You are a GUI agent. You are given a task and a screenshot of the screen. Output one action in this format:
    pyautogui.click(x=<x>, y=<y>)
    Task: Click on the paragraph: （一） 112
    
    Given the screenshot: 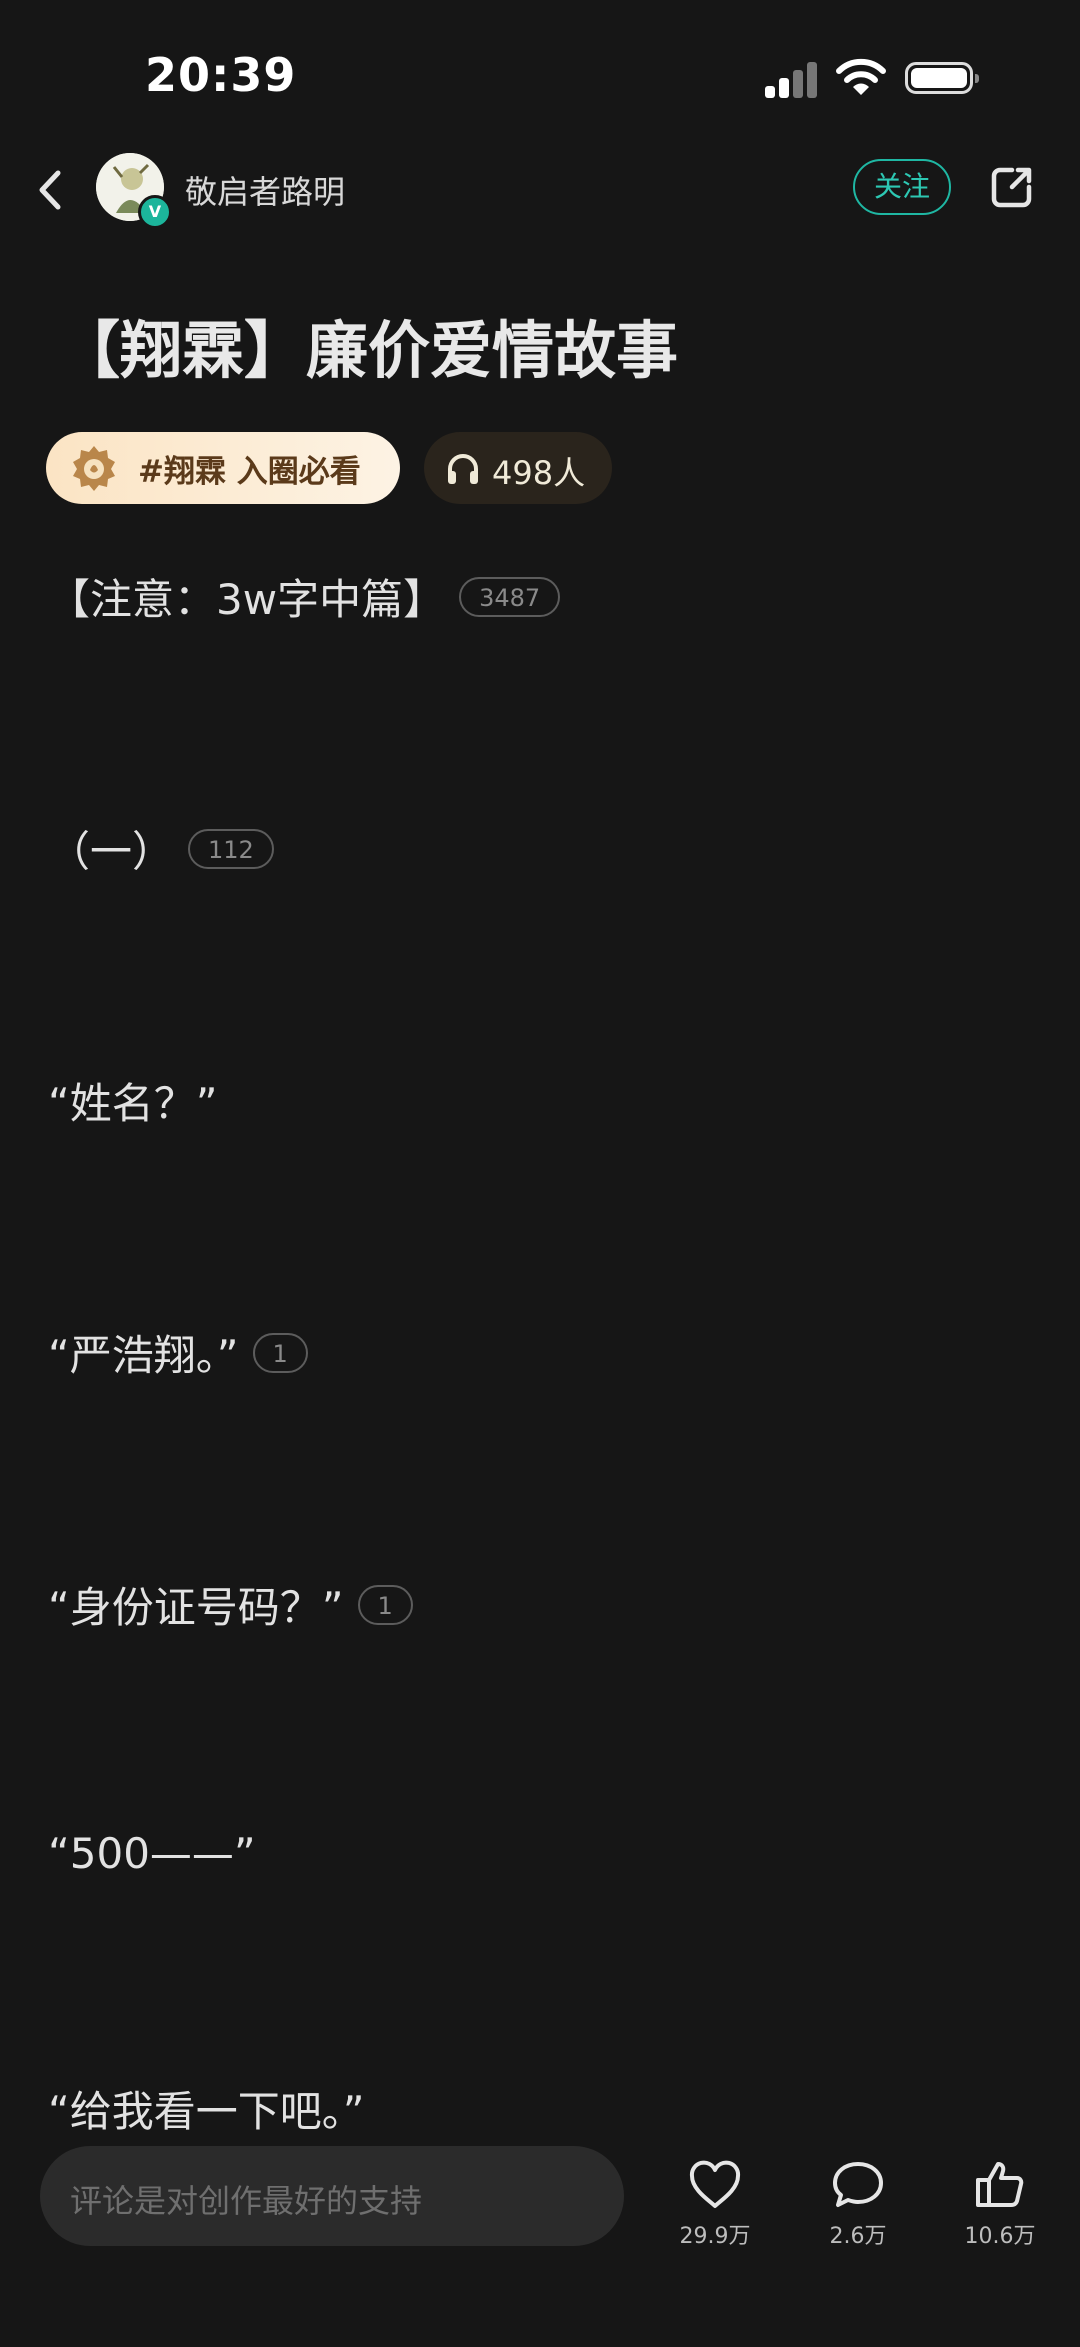 What is the action you would take?
    pyautogui.click(x=161, y=848)
    